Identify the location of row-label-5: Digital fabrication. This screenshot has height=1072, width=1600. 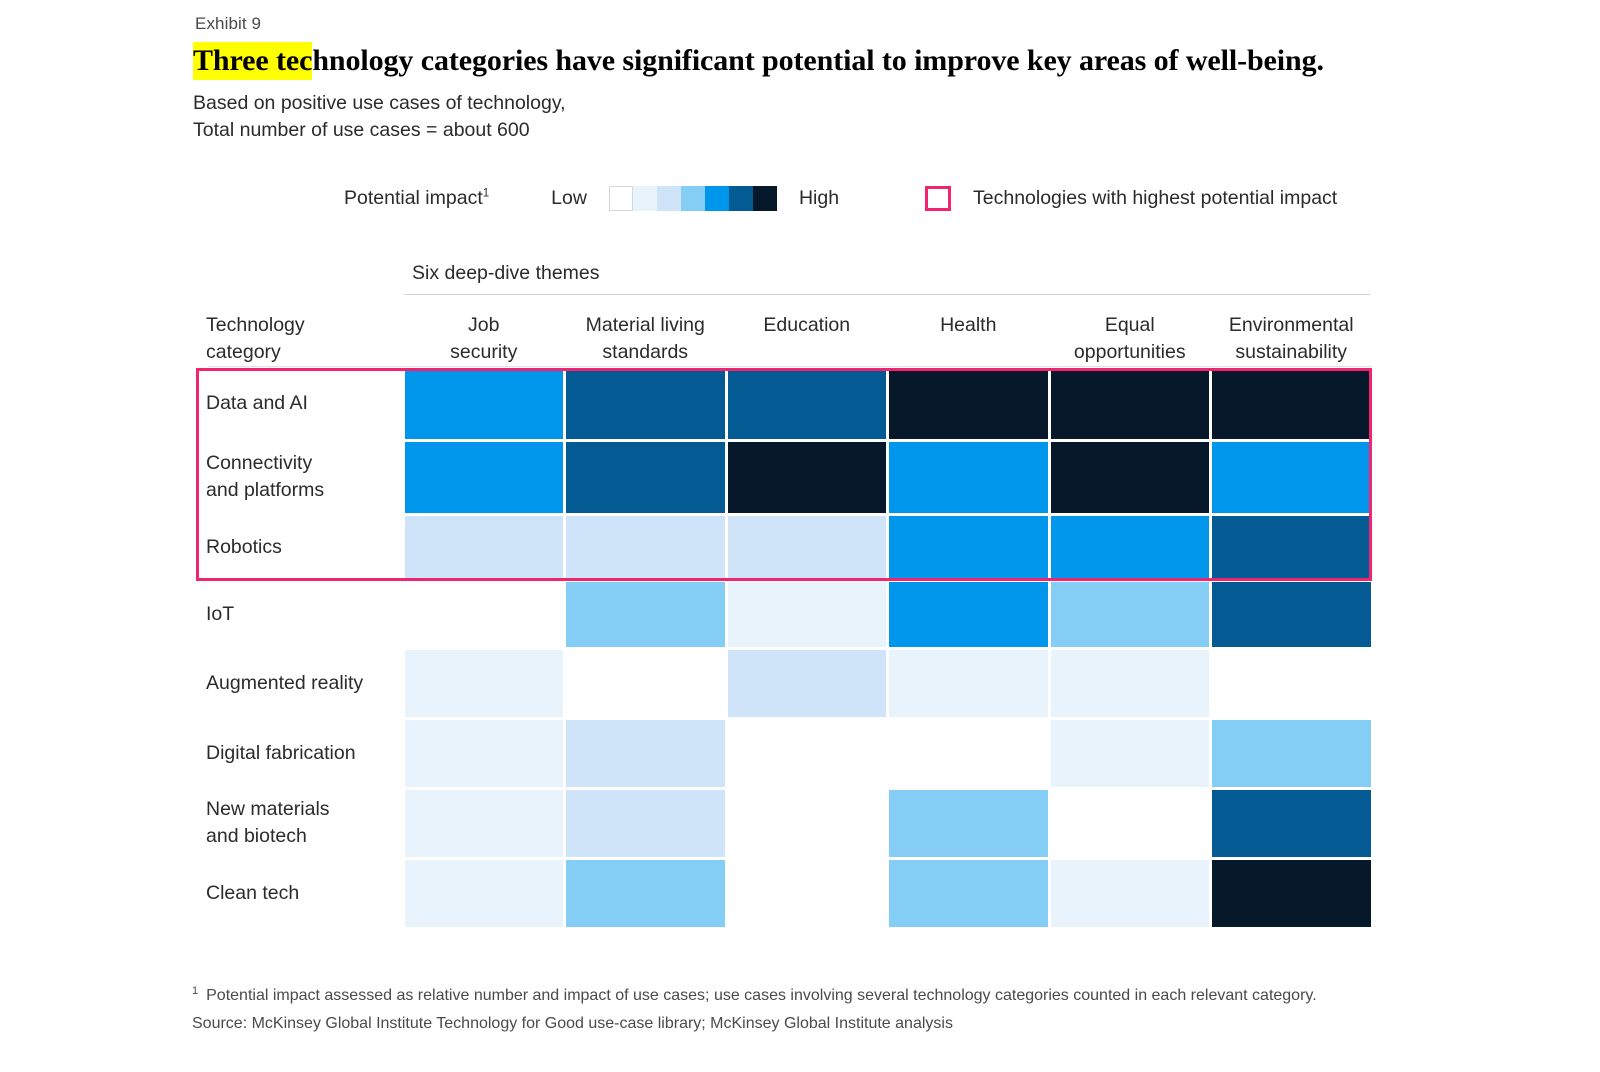
(299, 753).